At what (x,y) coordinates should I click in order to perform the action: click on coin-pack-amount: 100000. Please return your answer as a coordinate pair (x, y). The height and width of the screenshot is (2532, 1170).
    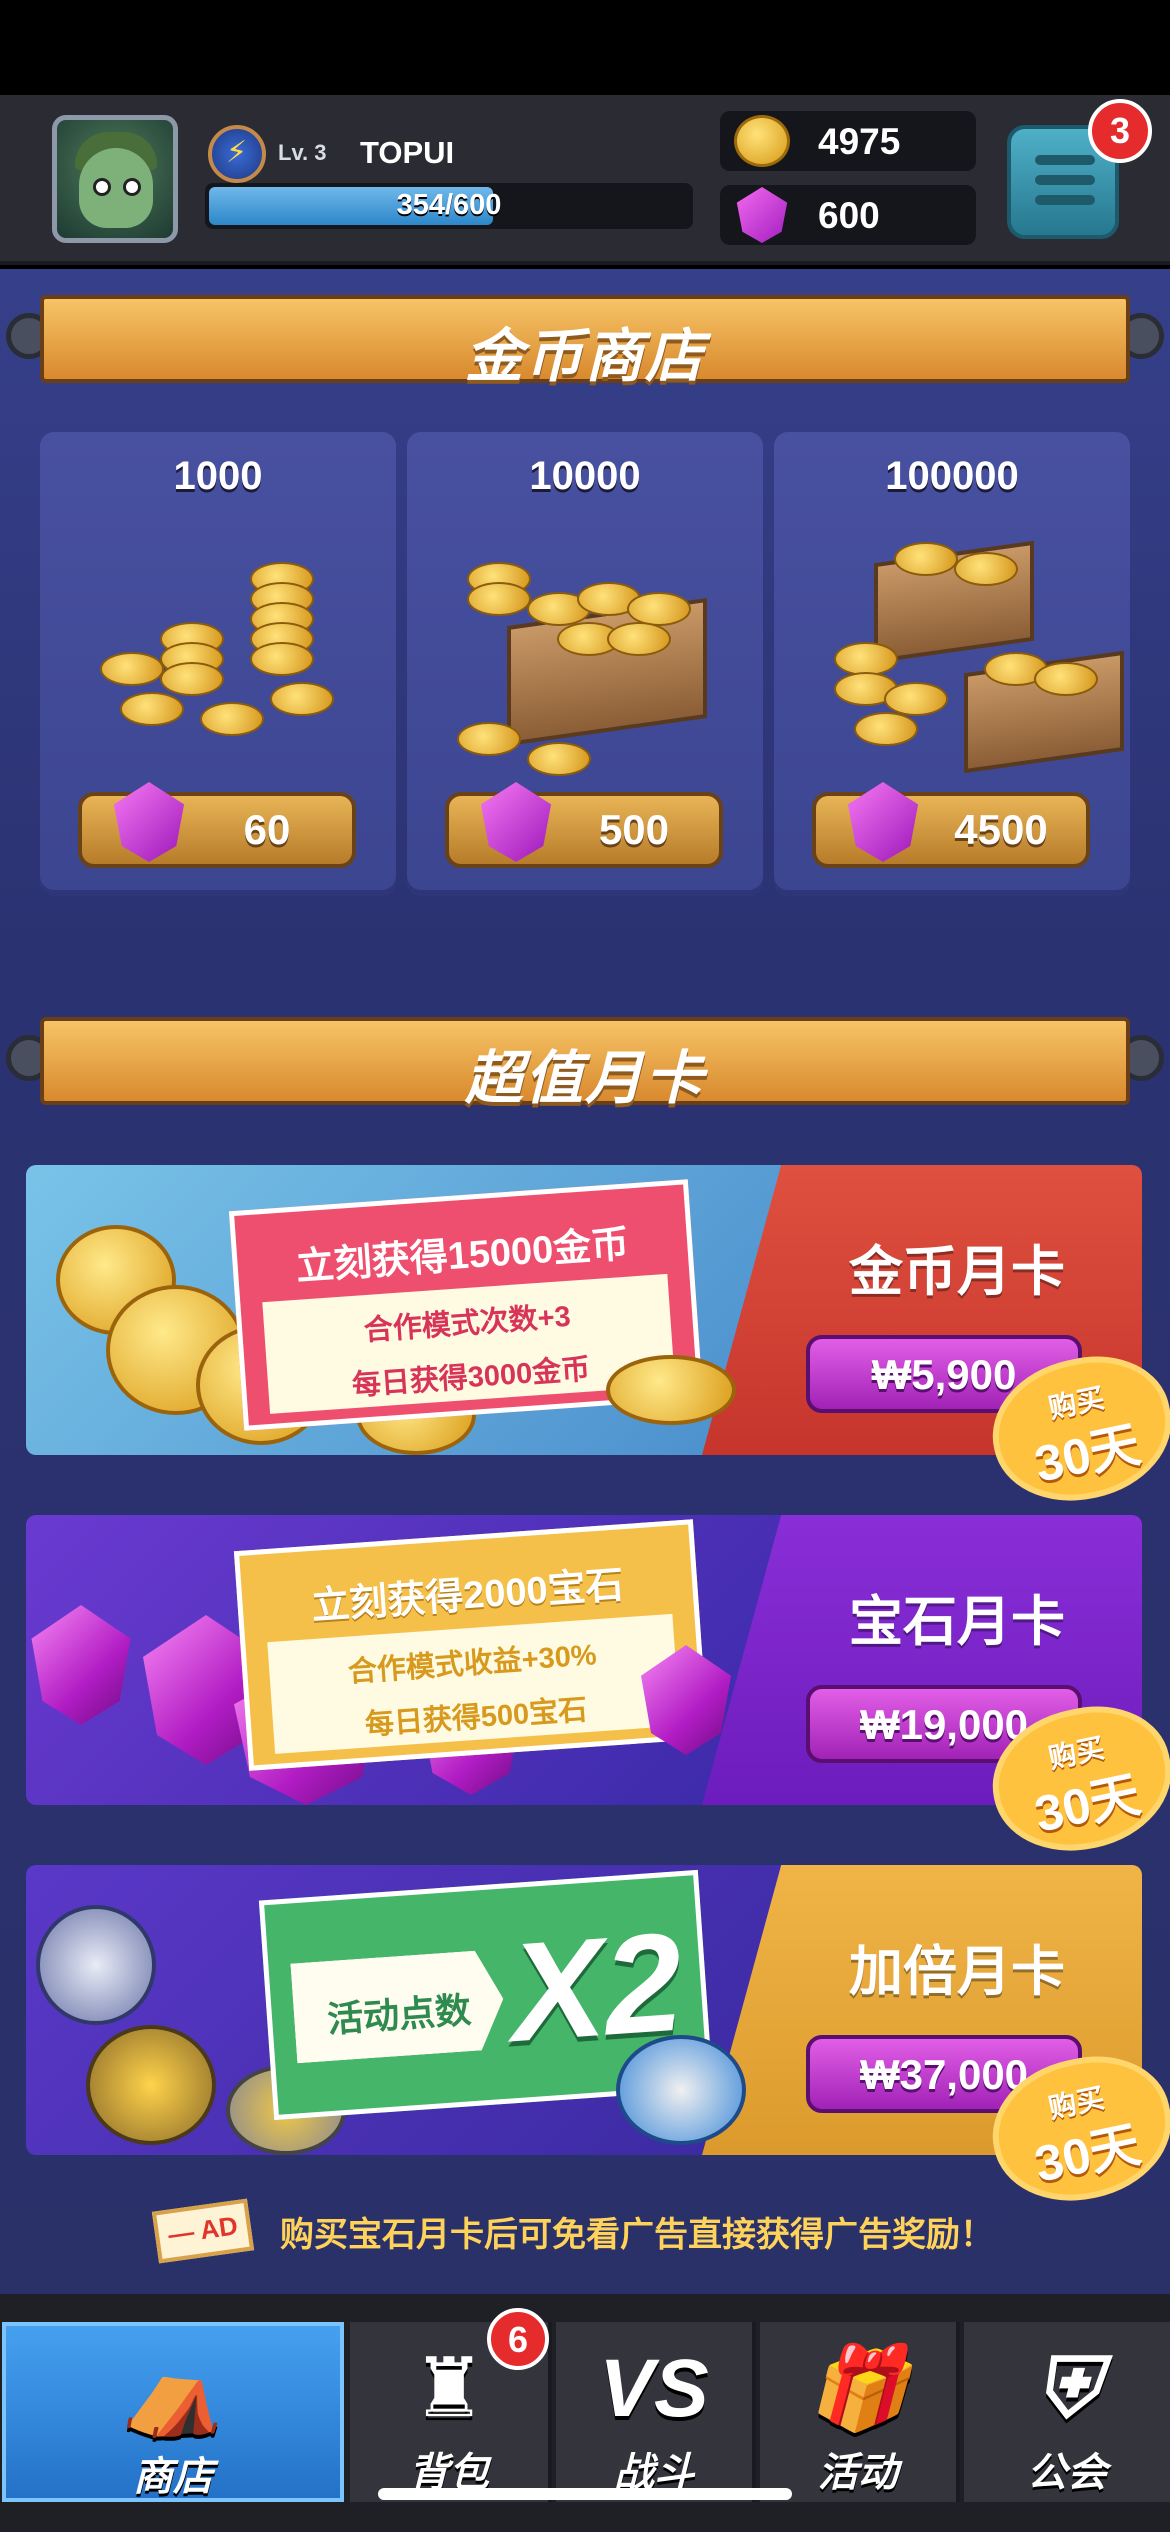
    Looking at the image, I should click on (952, 476).